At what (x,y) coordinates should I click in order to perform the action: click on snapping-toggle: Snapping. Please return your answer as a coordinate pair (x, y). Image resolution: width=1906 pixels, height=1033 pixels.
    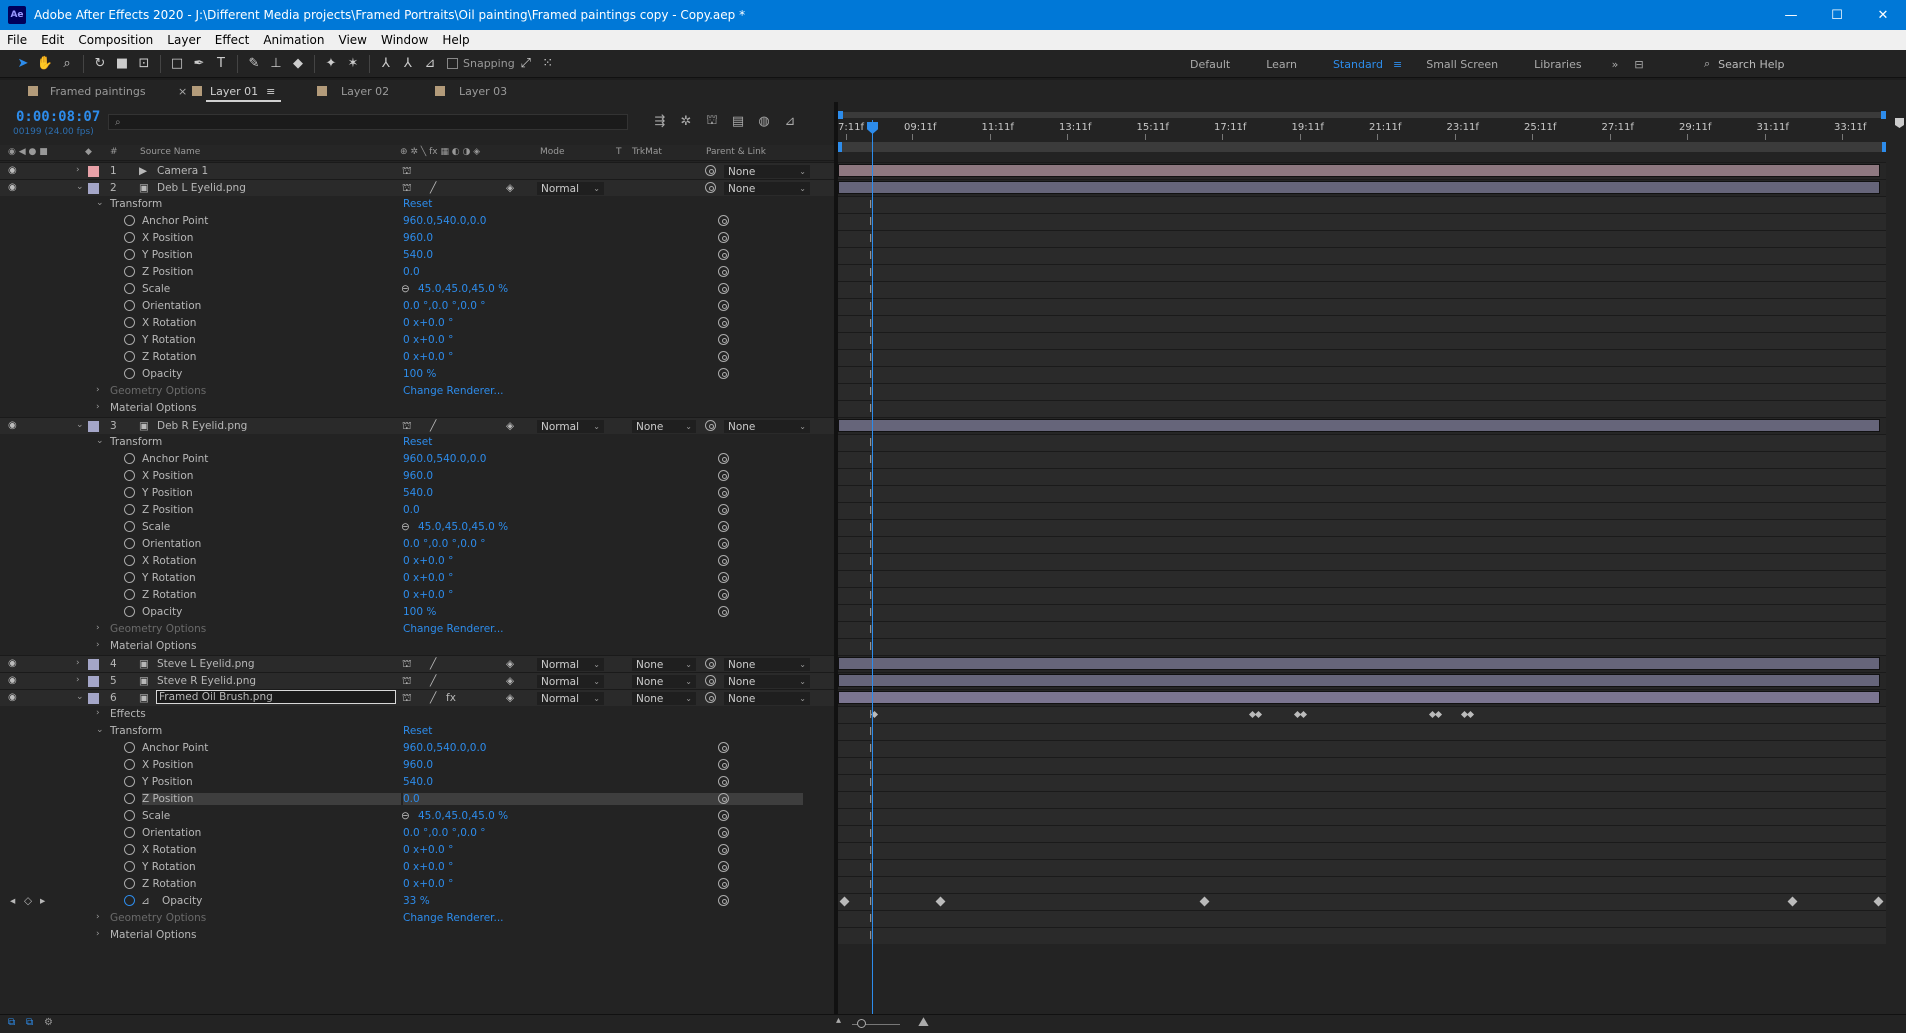
    Looking at the image, I should click on (481, 63).